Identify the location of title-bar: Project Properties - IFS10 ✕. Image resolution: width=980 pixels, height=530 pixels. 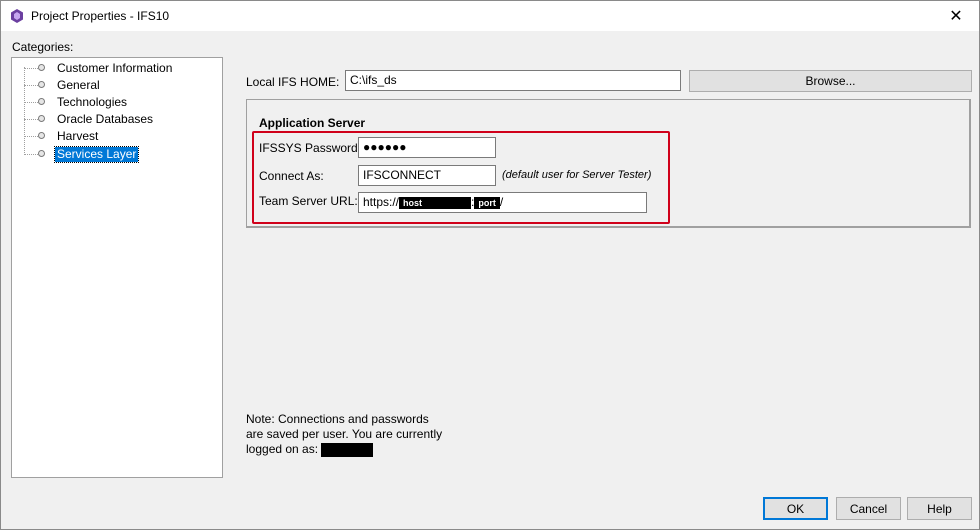
(490, 16).